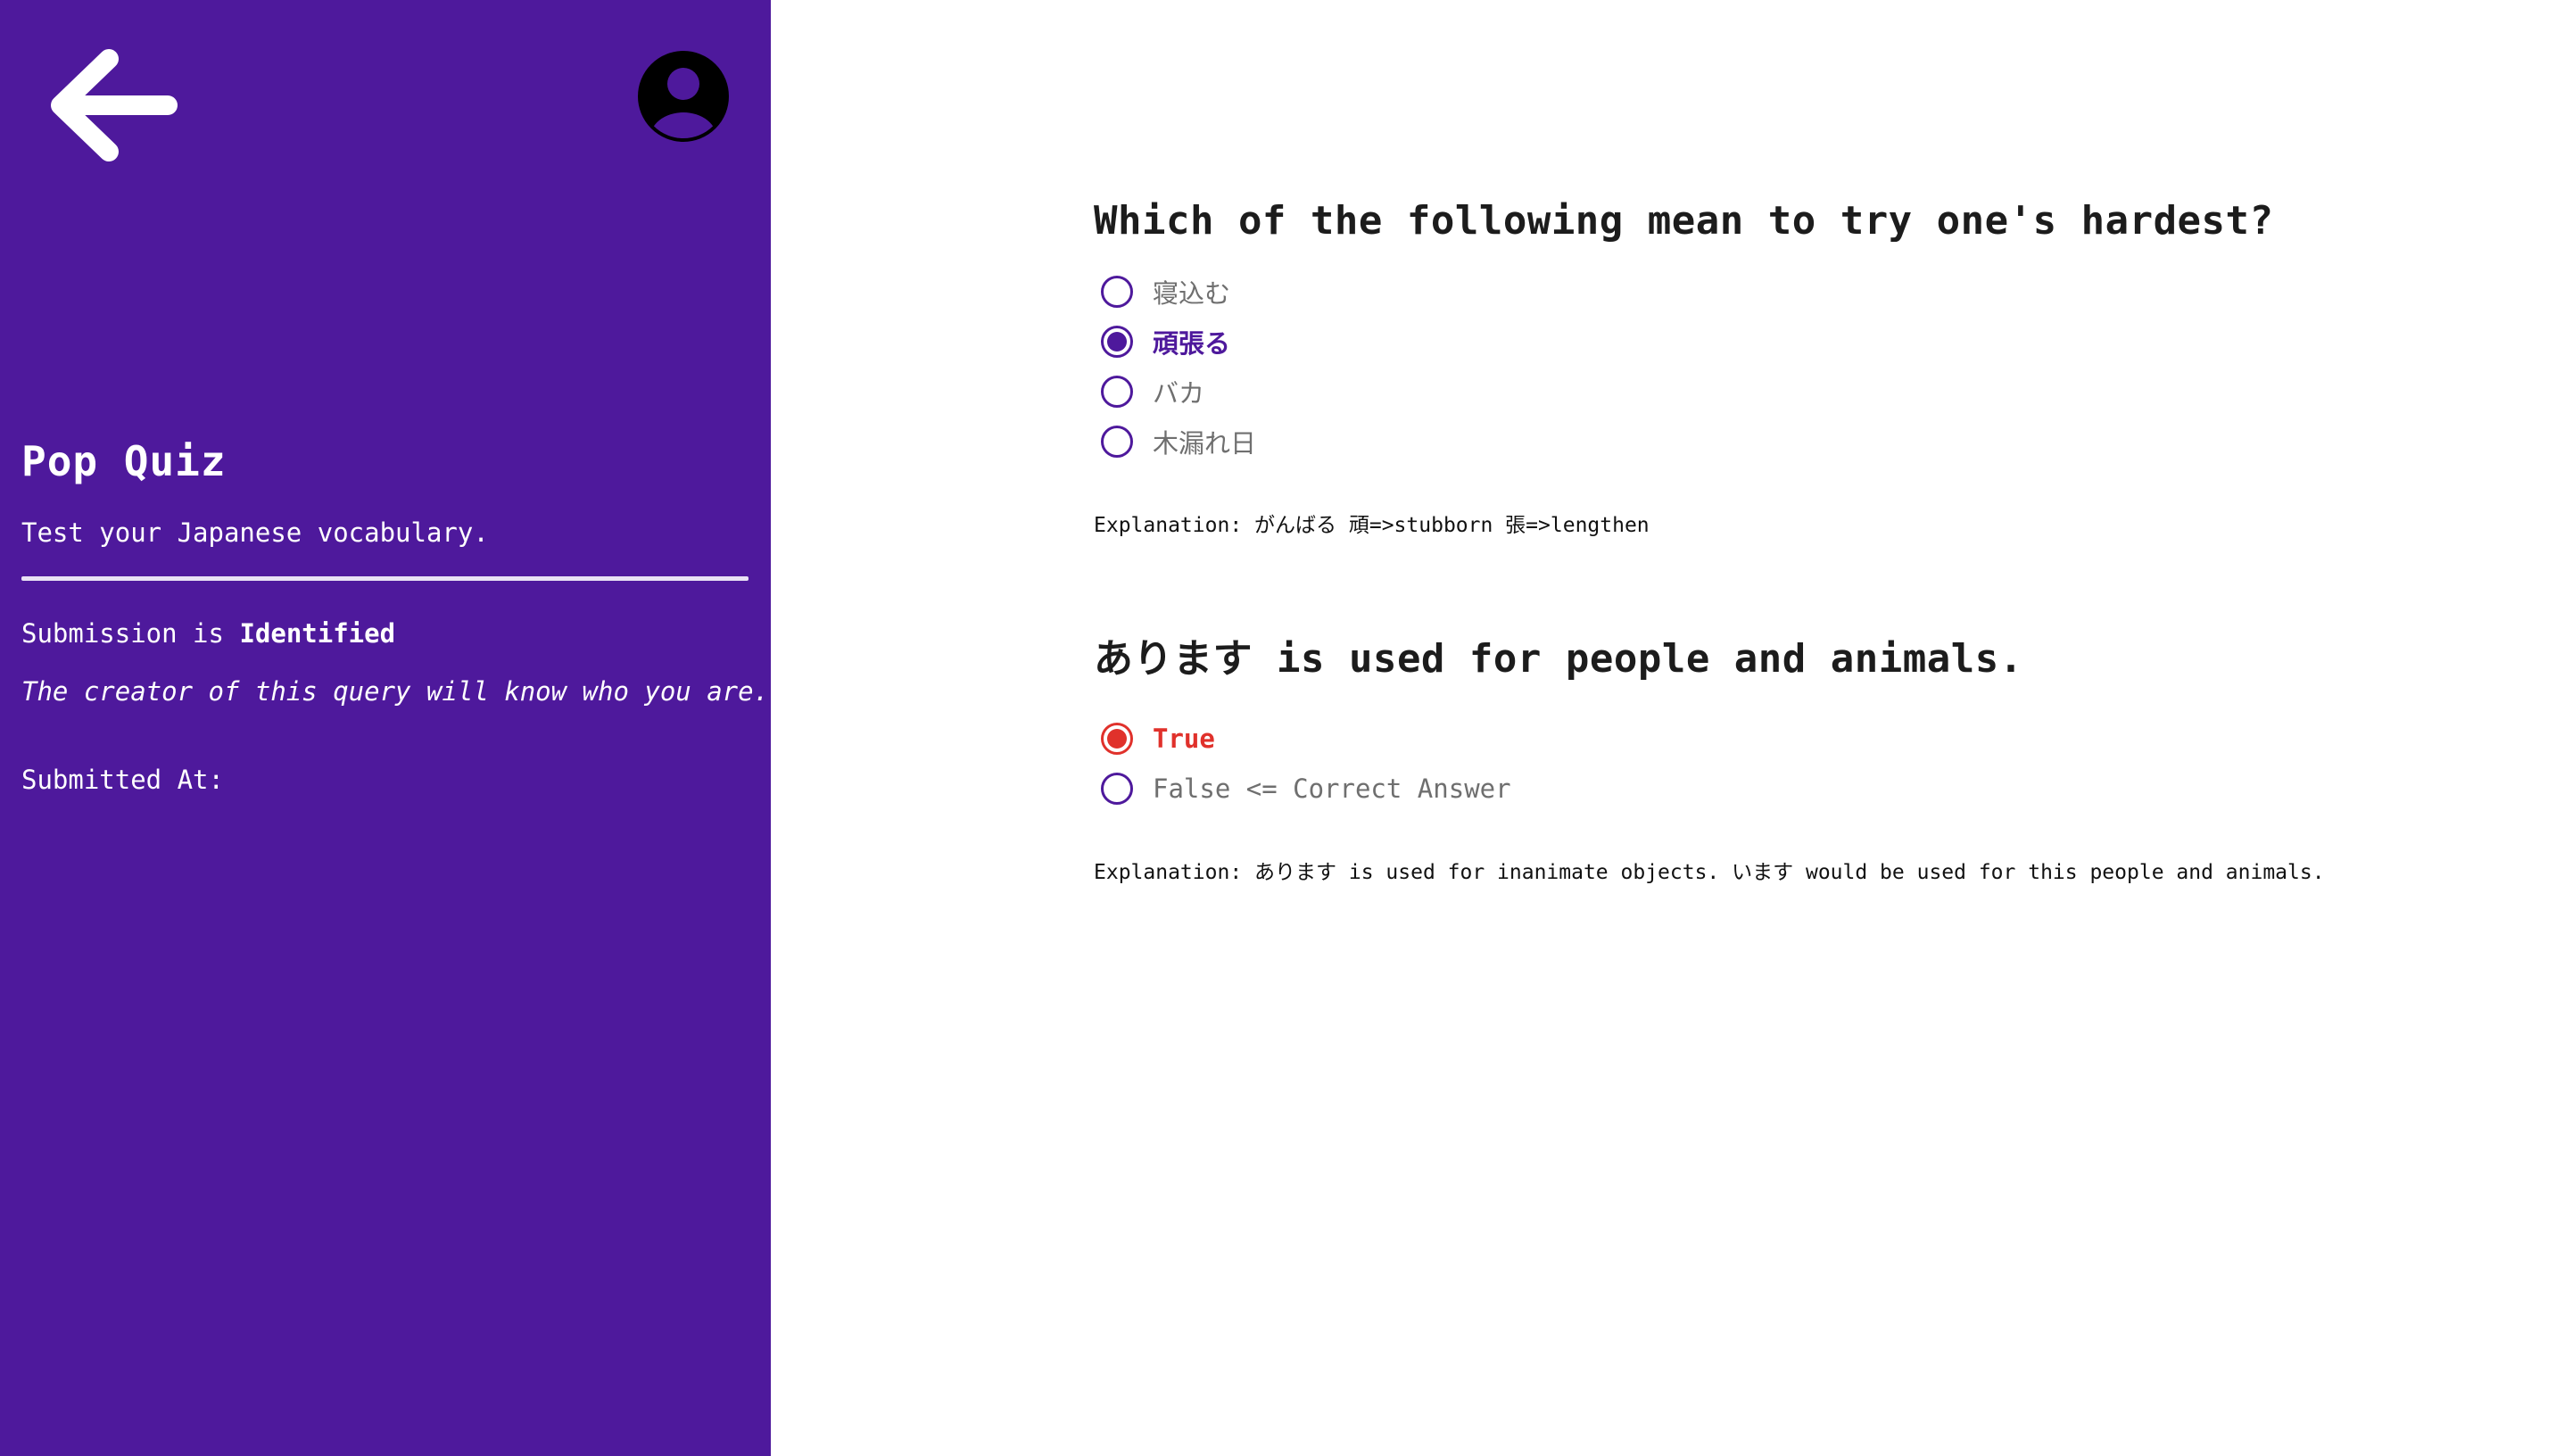 This screenshot has height=1456, width=2564. I want to click on option-label: 頑張る, so click(1192, 344).